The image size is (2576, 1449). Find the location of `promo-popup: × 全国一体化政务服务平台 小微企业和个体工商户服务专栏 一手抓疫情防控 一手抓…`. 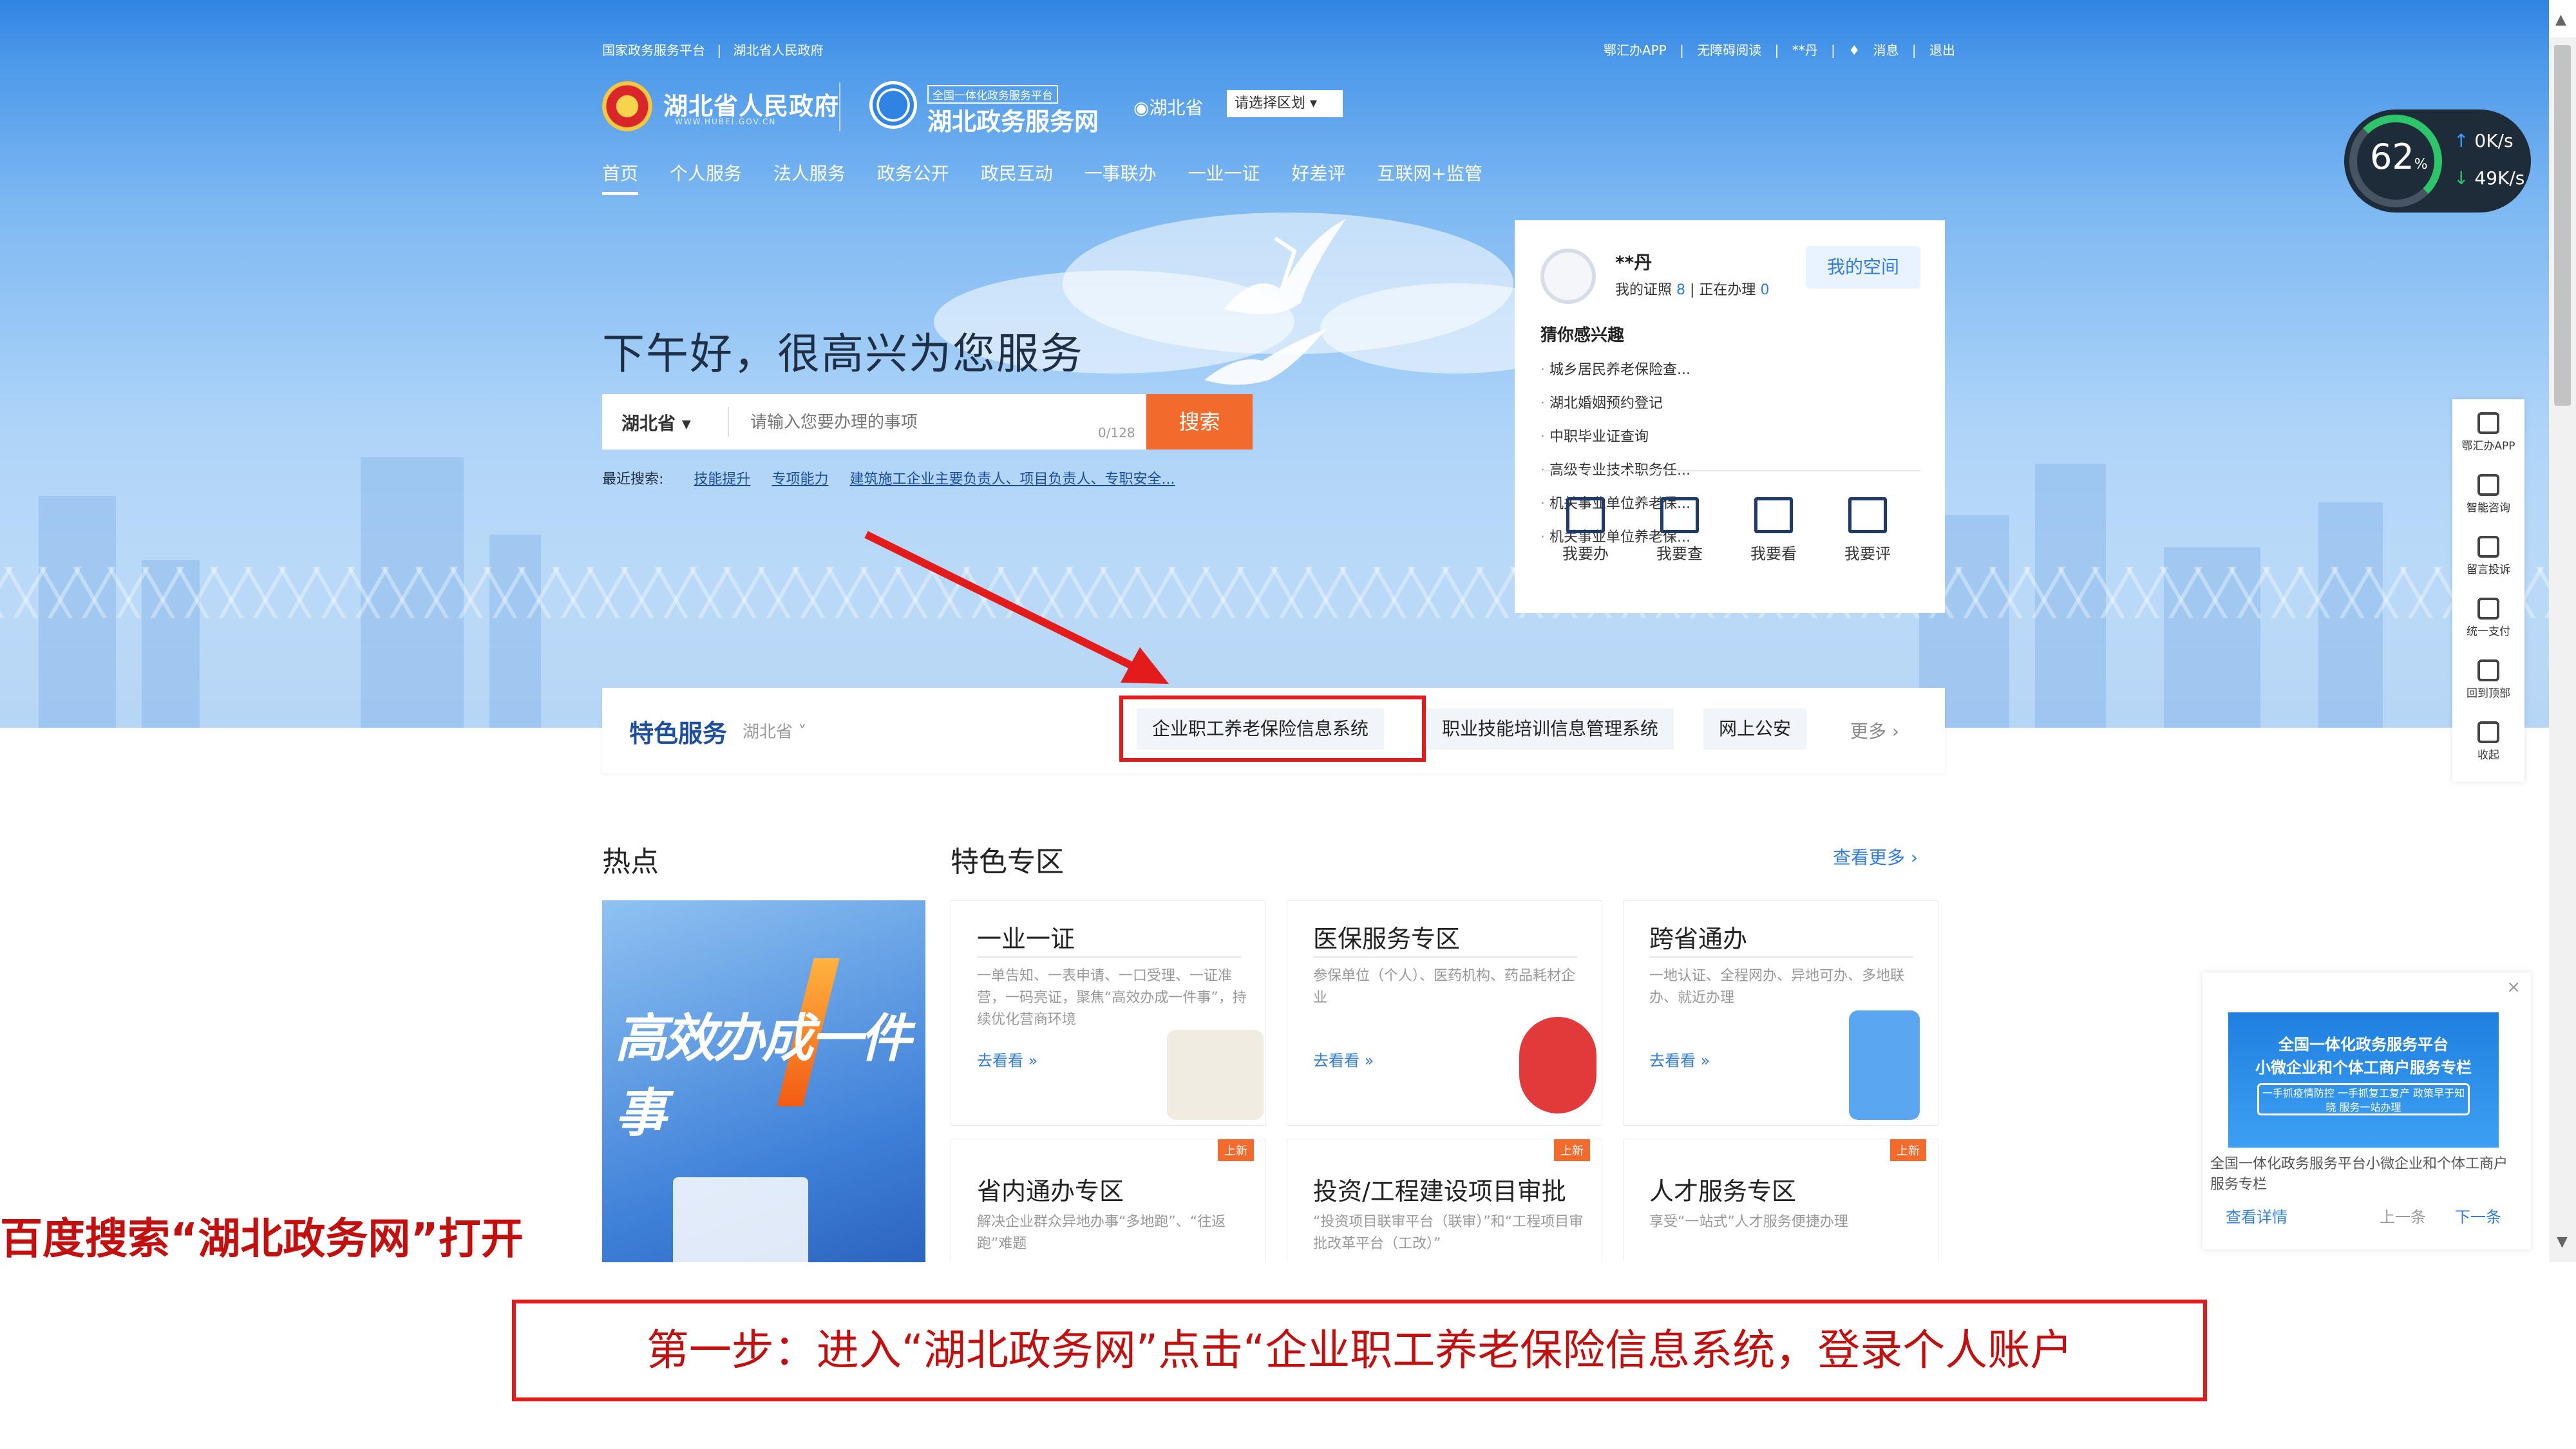

promo-popup: × 全国一体化政务服务平台 小微企业和个体工商户服务专栏 一手抓疫情防控 一手抓… is located at coordinates (2366, 1110).